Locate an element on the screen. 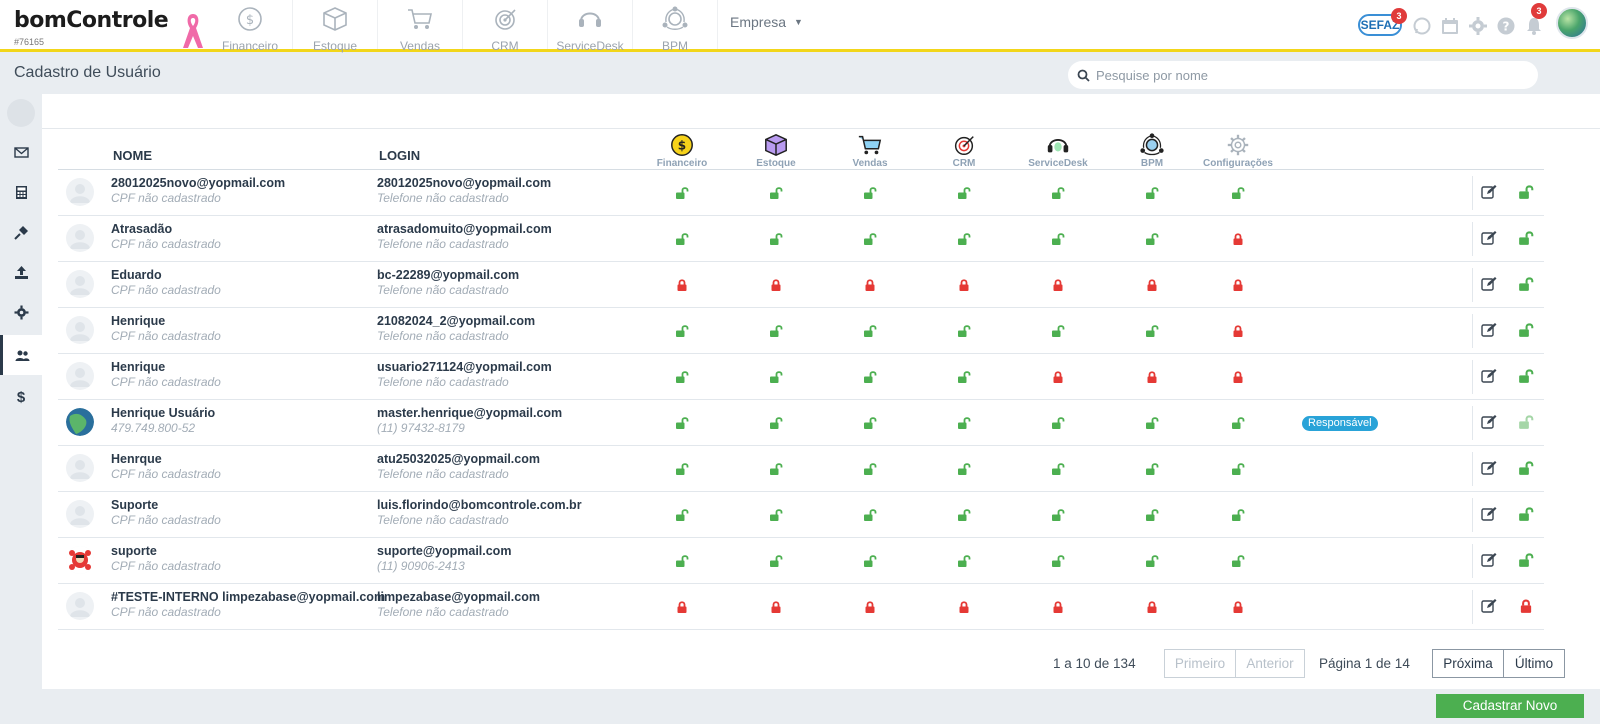 The image size is (1600, 724). sidebar-item-upload is located at coordinates (21, 272).